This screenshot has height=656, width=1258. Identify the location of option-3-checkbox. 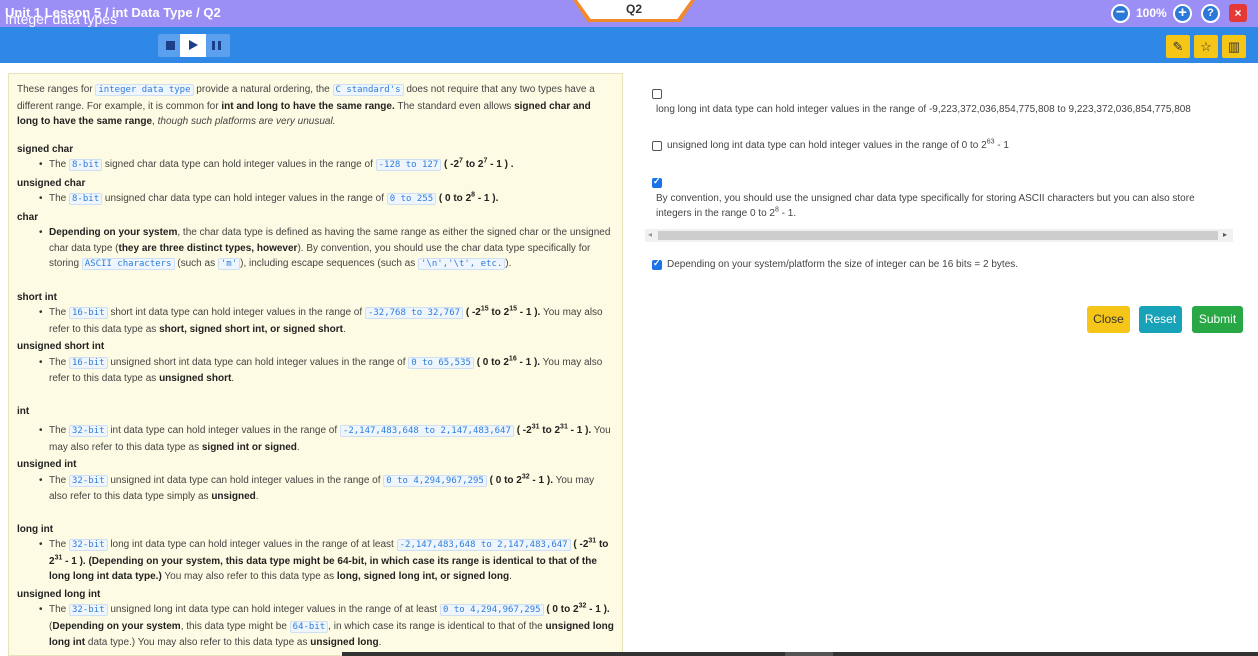
(657, 182).